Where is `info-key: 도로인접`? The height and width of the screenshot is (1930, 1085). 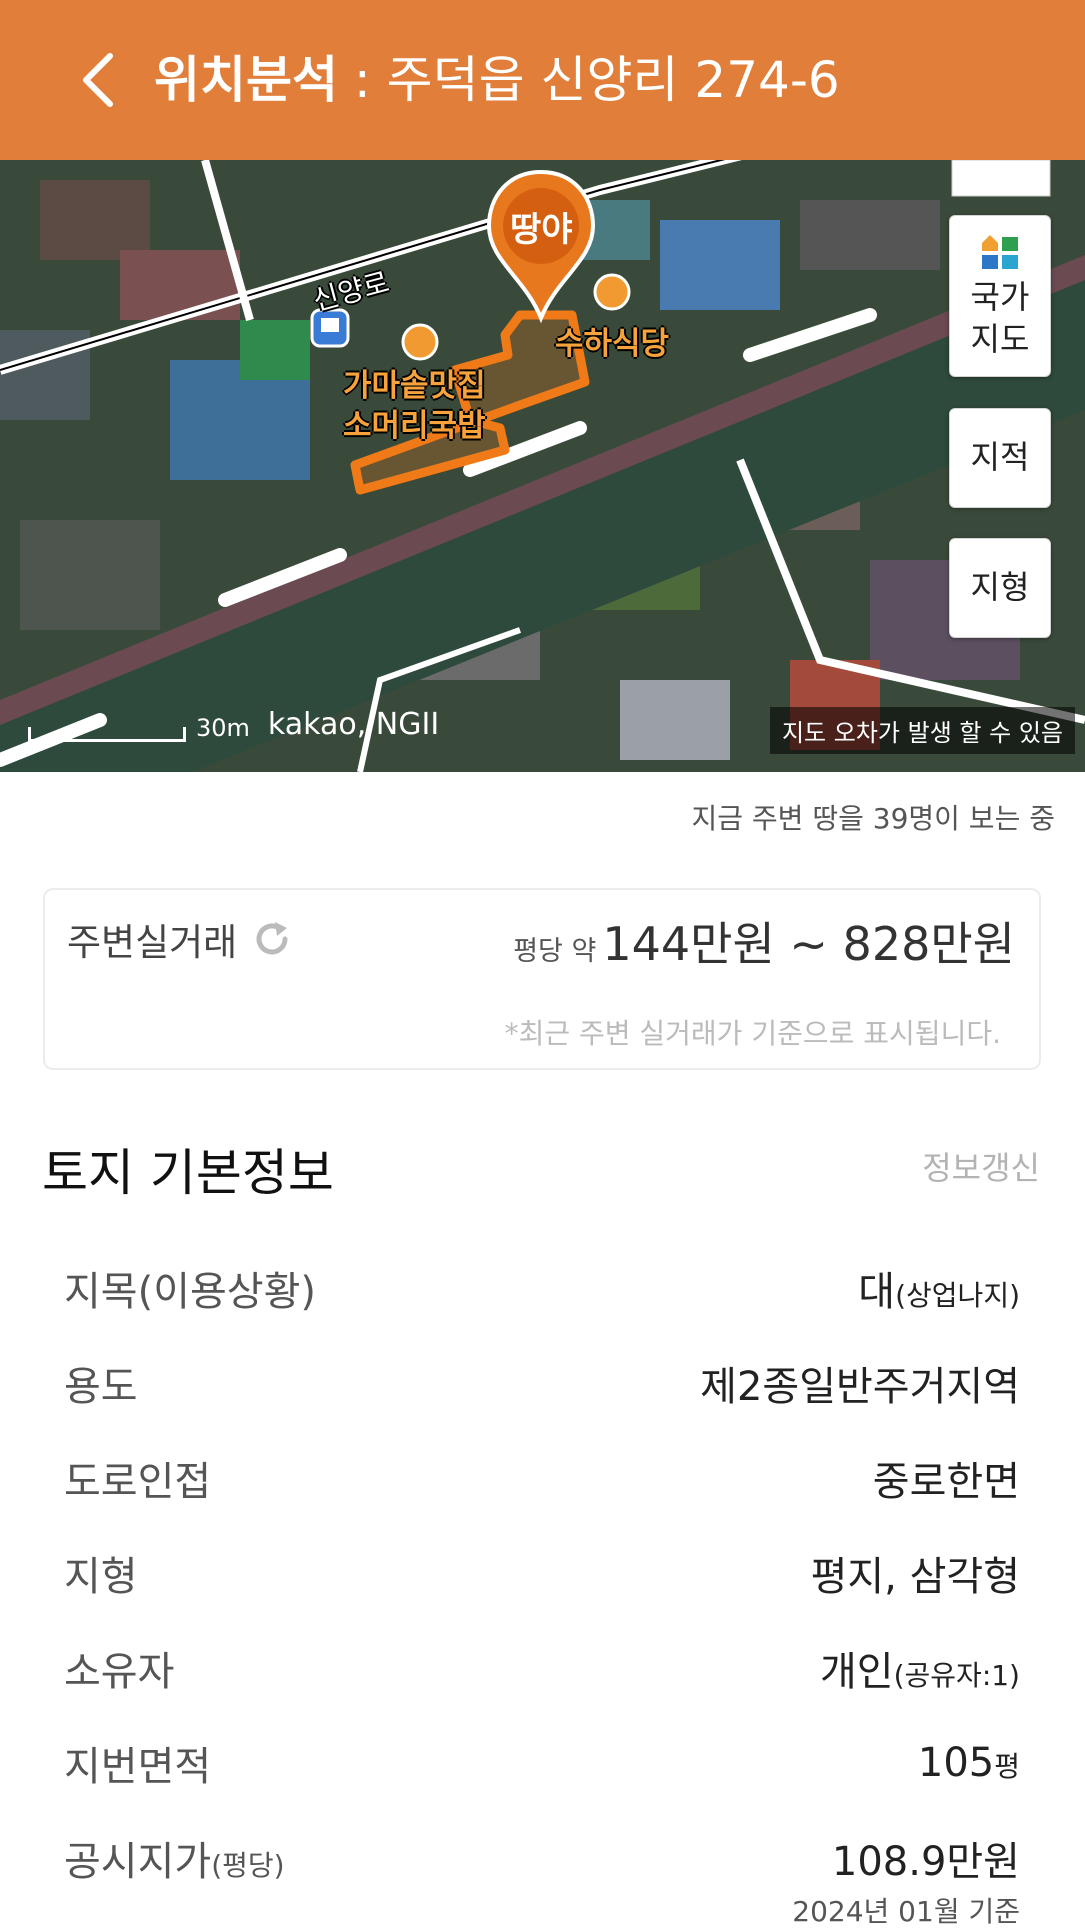
info-key: 도로인접 is located at coordinates (137, 1478).